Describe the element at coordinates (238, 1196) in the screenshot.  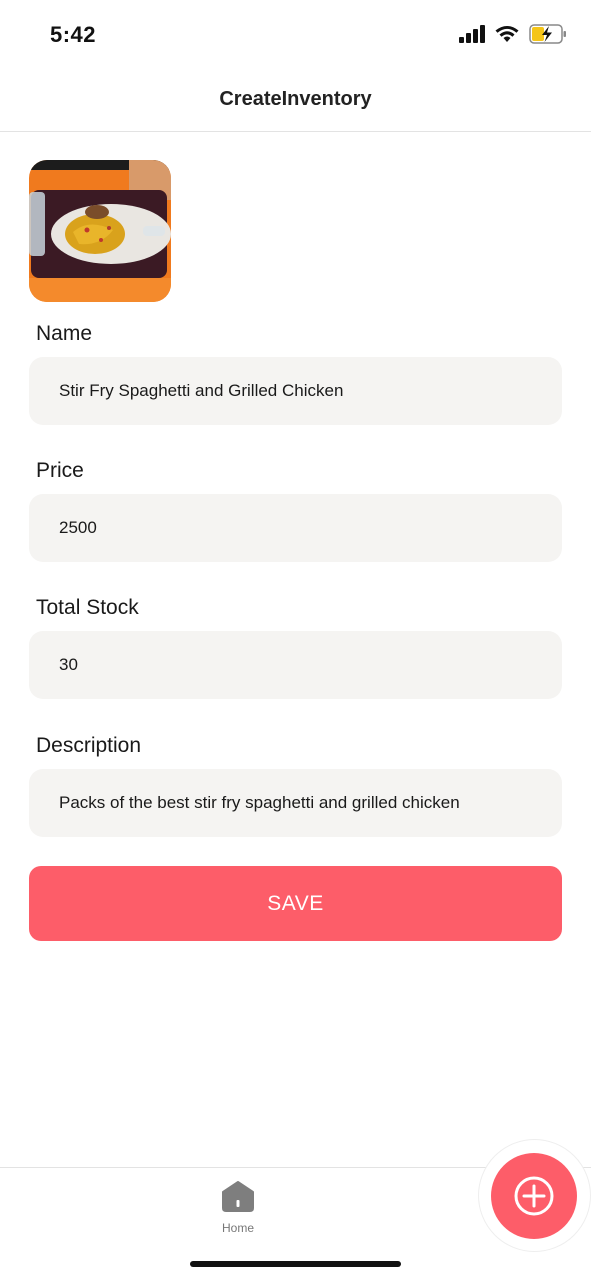
I see `home-icon` at that location.